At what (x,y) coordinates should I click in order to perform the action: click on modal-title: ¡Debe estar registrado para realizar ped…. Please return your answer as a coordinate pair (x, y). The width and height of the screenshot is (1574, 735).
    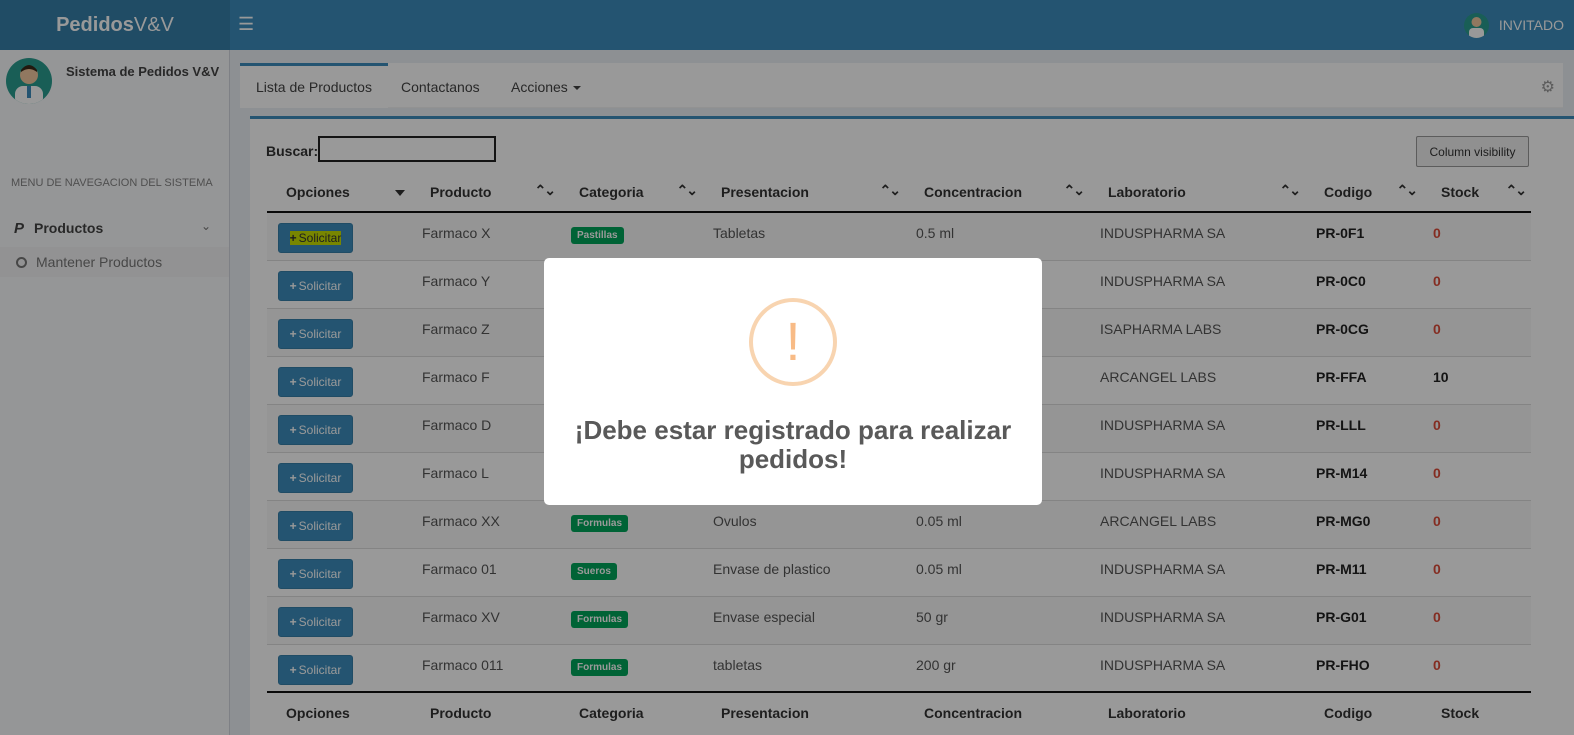
    Looking at the image, I should click on (793, 444).